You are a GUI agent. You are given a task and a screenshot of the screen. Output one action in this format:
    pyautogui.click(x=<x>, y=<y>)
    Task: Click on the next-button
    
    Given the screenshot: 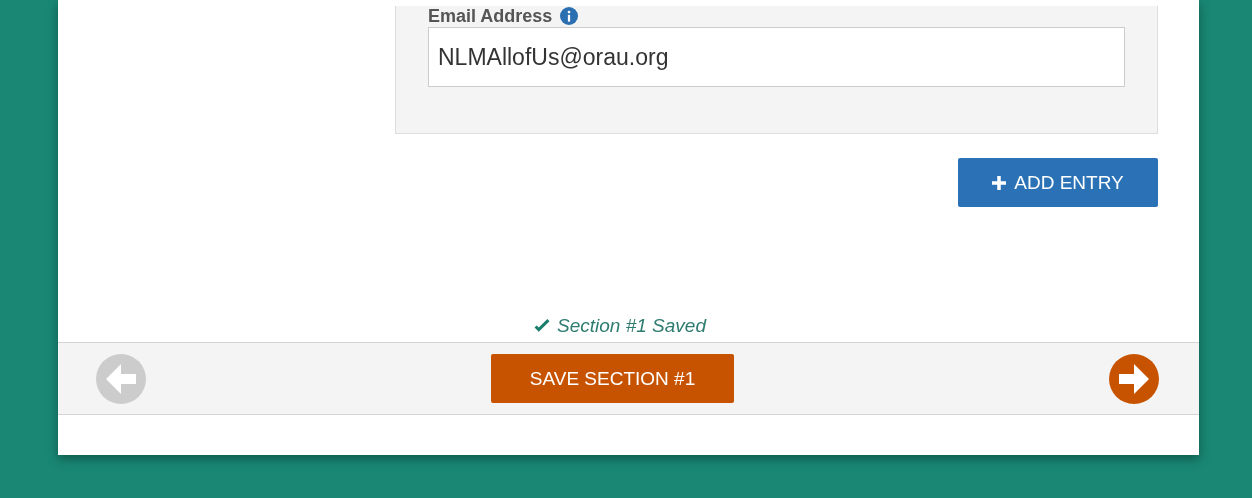 What is the action you would take?
    pyautogui.click(x=1134, y=378)
    